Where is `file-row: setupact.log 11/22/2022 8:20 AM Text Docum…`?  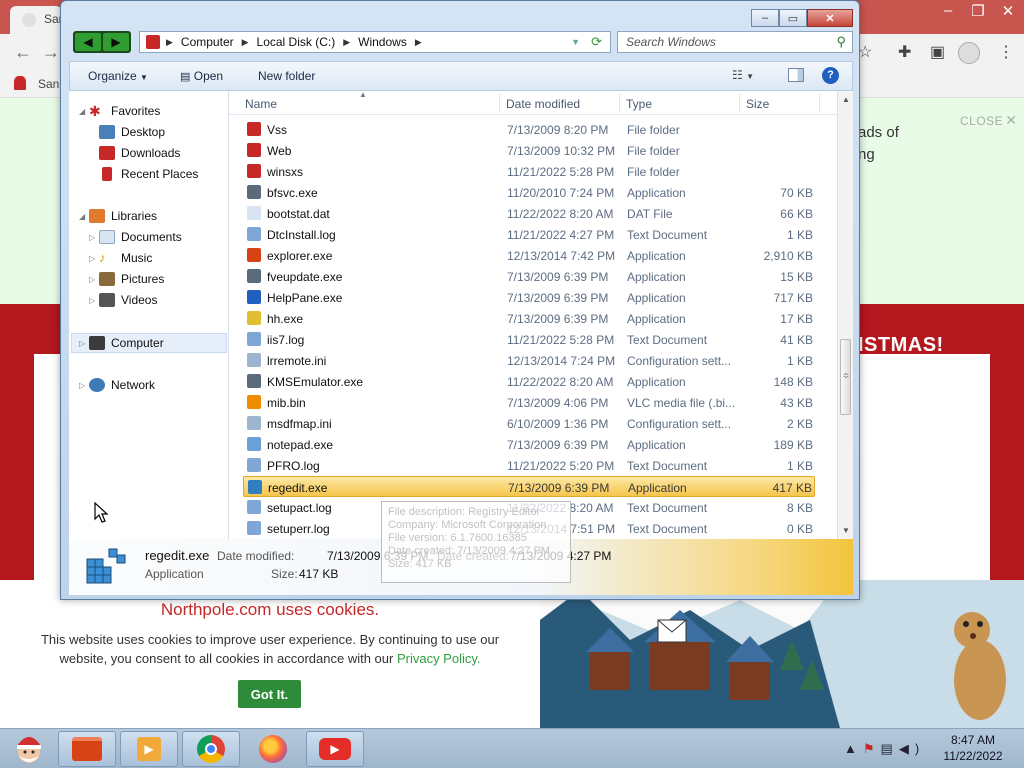 file-row: setupact.log 11/22/2022 8:20 AM Text Docum… is located at coordinates (529, 507).